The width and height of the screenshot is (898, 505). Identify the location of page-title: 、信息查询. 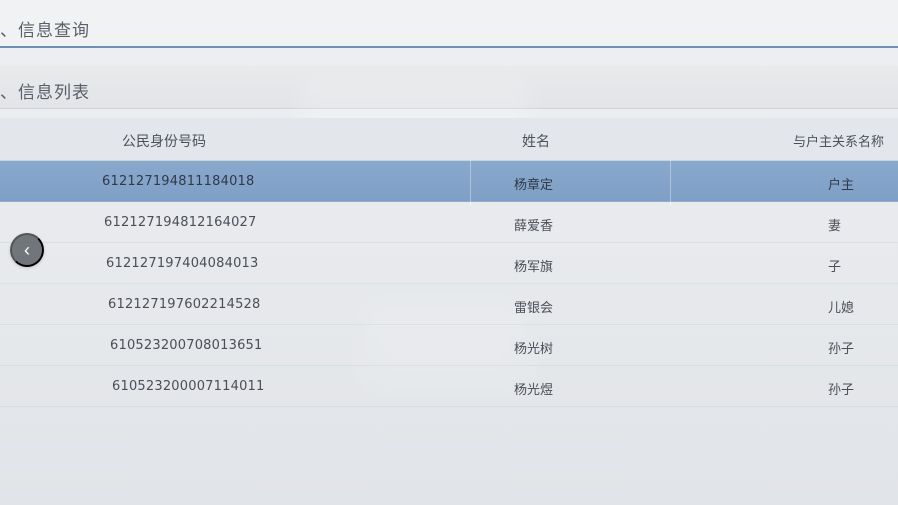
(45, 31).